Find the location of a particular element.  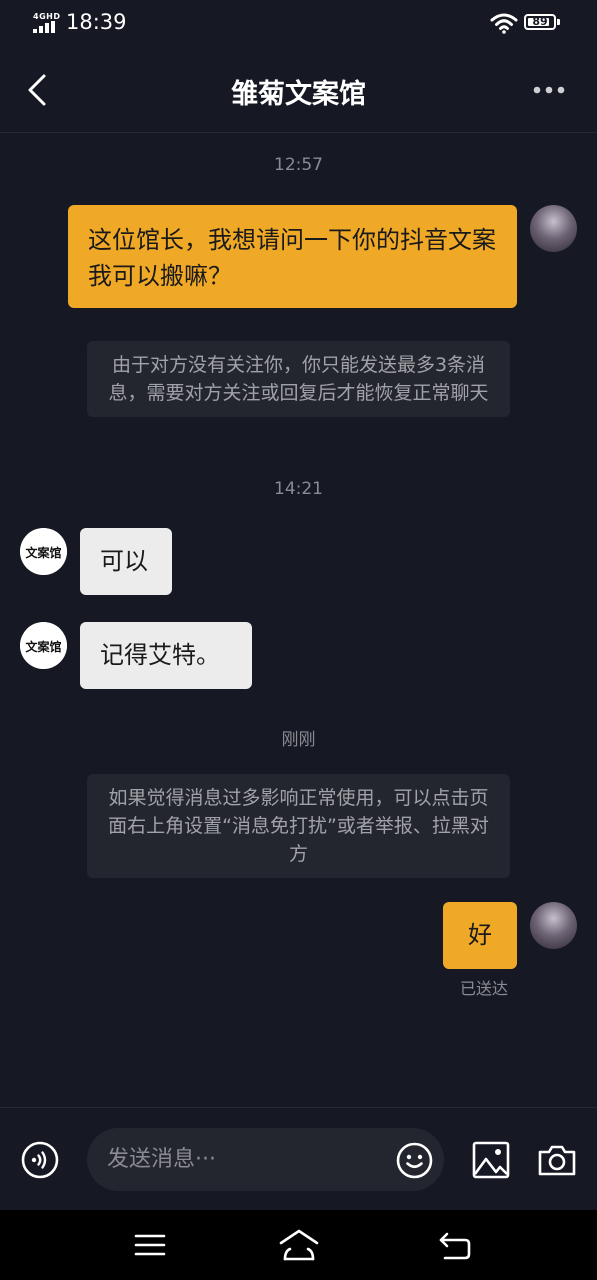

network-type: 4GHD is located at coordinates (47, 16).